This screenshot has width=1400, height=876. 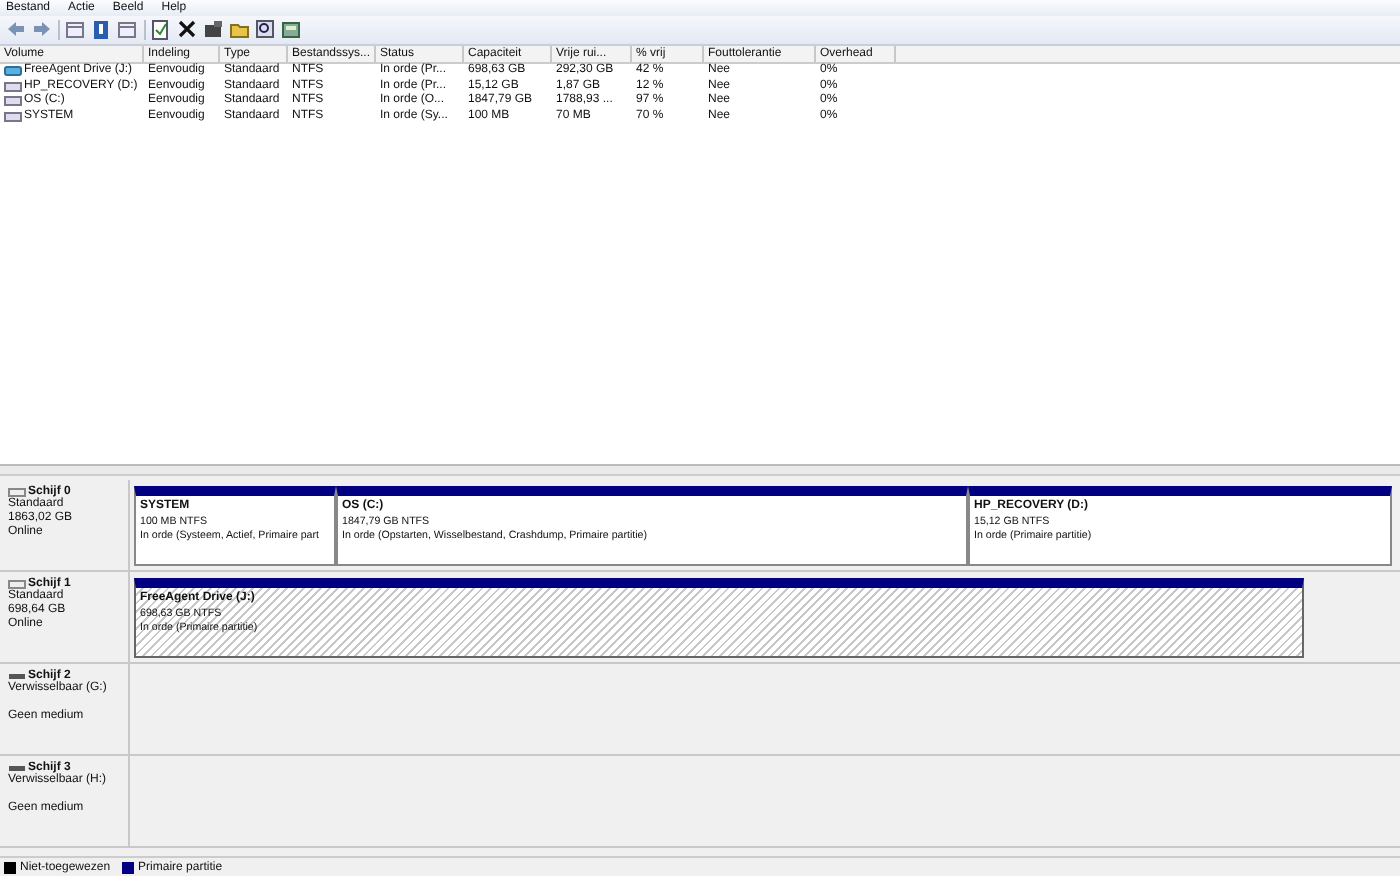 I want to click on delete-icon, so click(x=188, y=30).